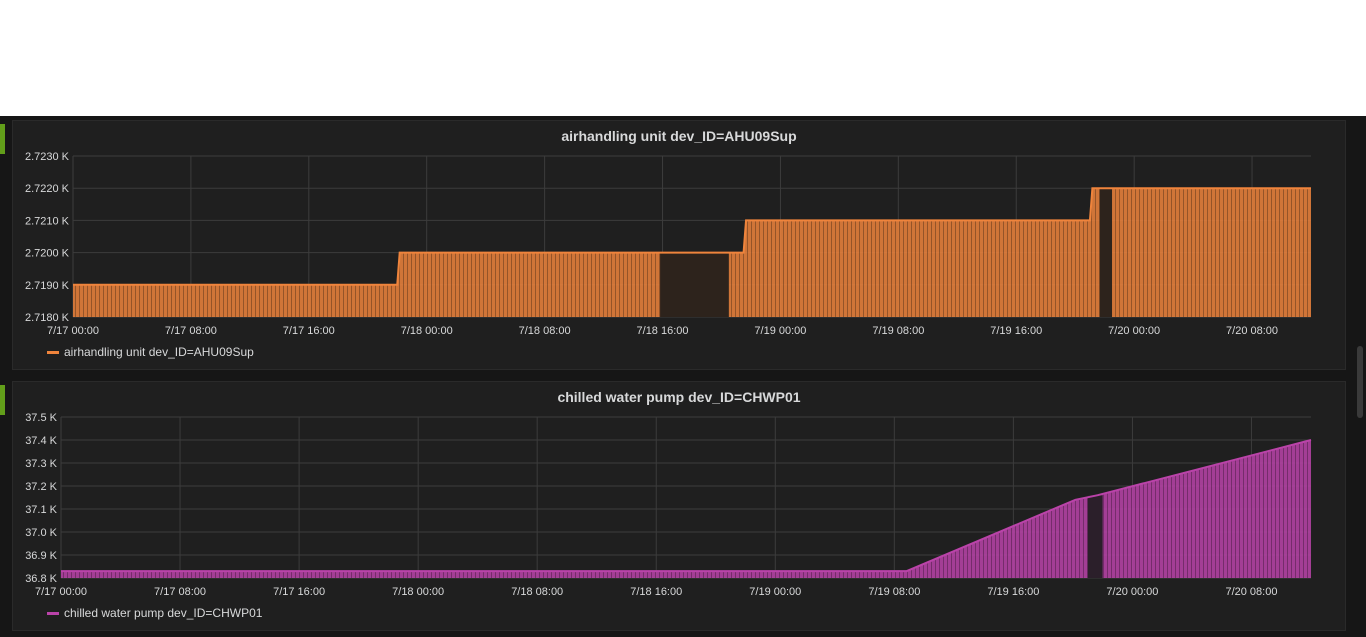 Image resolution: width=1366 pixels, height=637 pixels. What do you see at coordinates (163, 613) in the screenshot?
I see `legend-label: chilled water pump dev_ID=CHWP01` at bounding box center [163, 613].